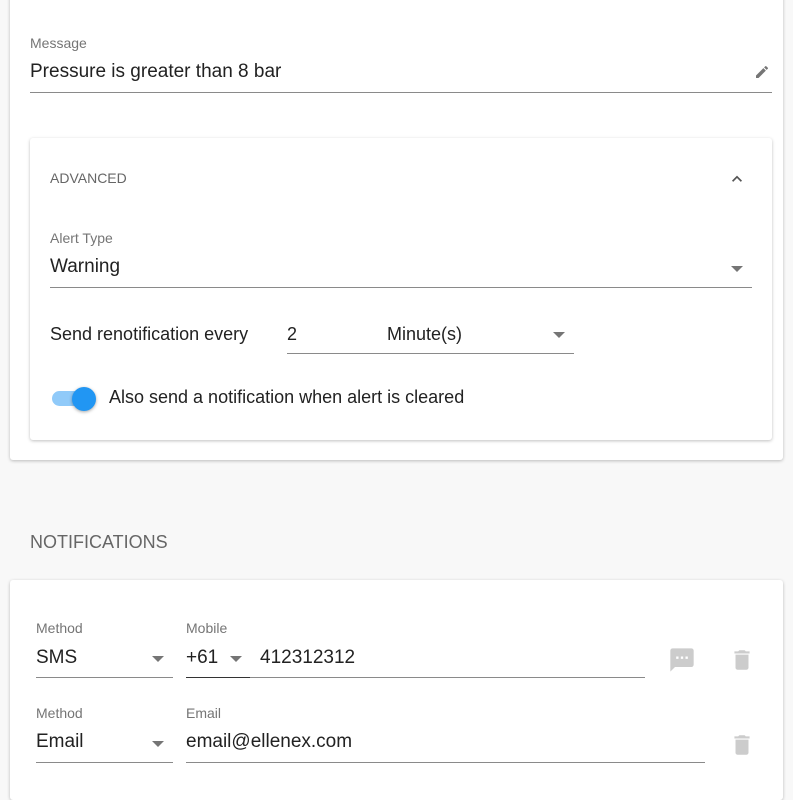  Describe the element at coordinates (307, 658) in the screenshot. I see `mobile-input: 412312312` at that location.